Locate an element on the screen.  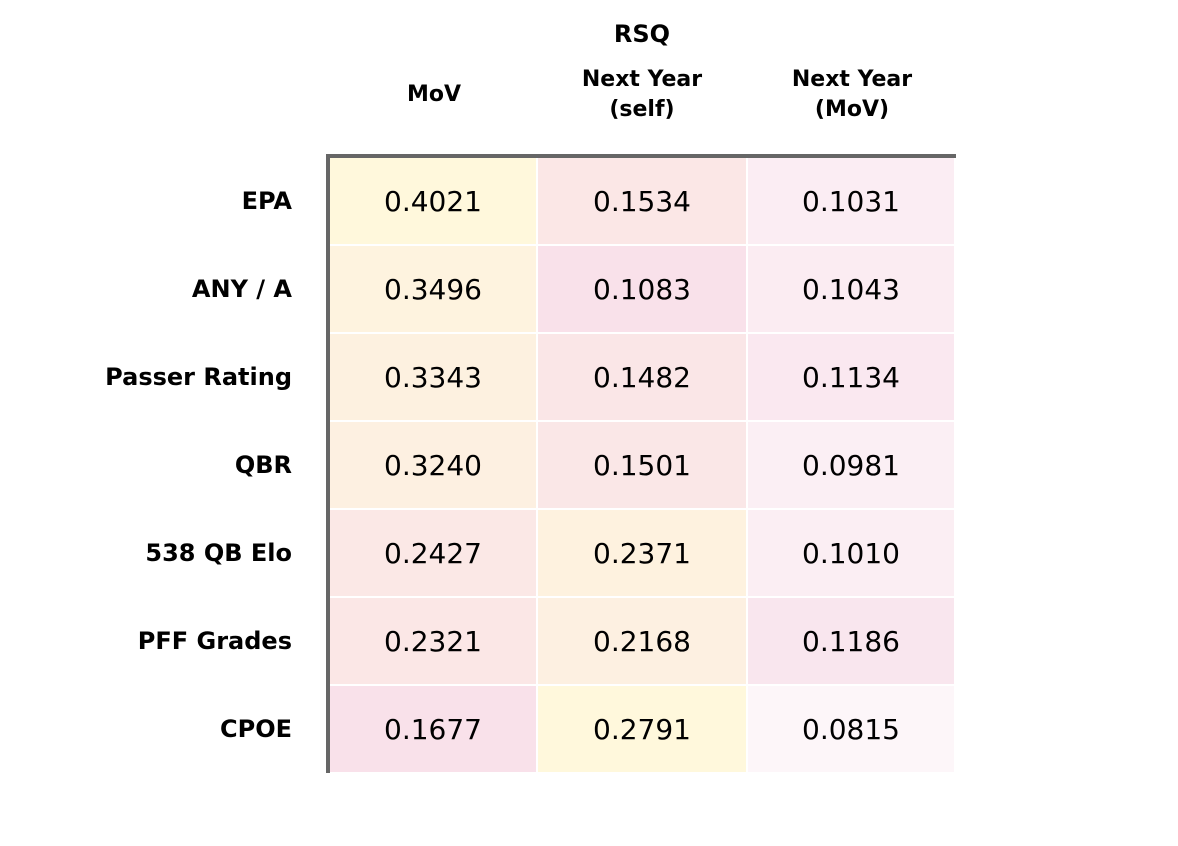
heatmap-cell: 0.3240 is located at coordinates (434, 466).